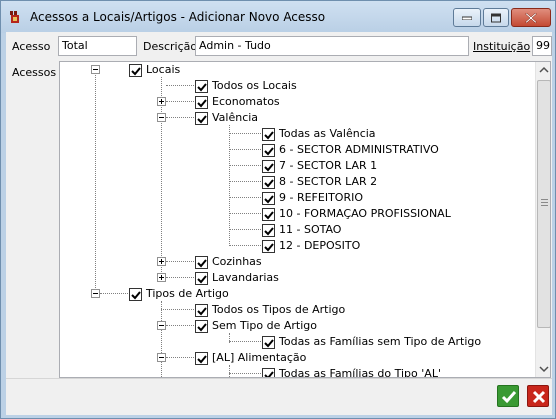 Image resolution: width=556 pixels, height=419 pixels. I want to click on node-label: [AL] Alimentação, so click(259, 357).